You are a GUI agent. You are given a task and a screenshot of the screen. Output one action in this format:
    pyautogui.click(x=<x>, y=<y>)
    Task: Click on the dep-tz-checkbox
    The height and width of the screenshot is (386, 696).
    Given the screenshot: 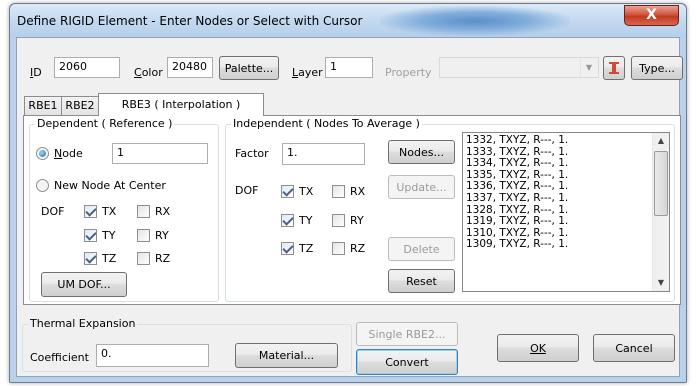 What is the action you would take?
    pyautogui.click(x=90, y=258)
    